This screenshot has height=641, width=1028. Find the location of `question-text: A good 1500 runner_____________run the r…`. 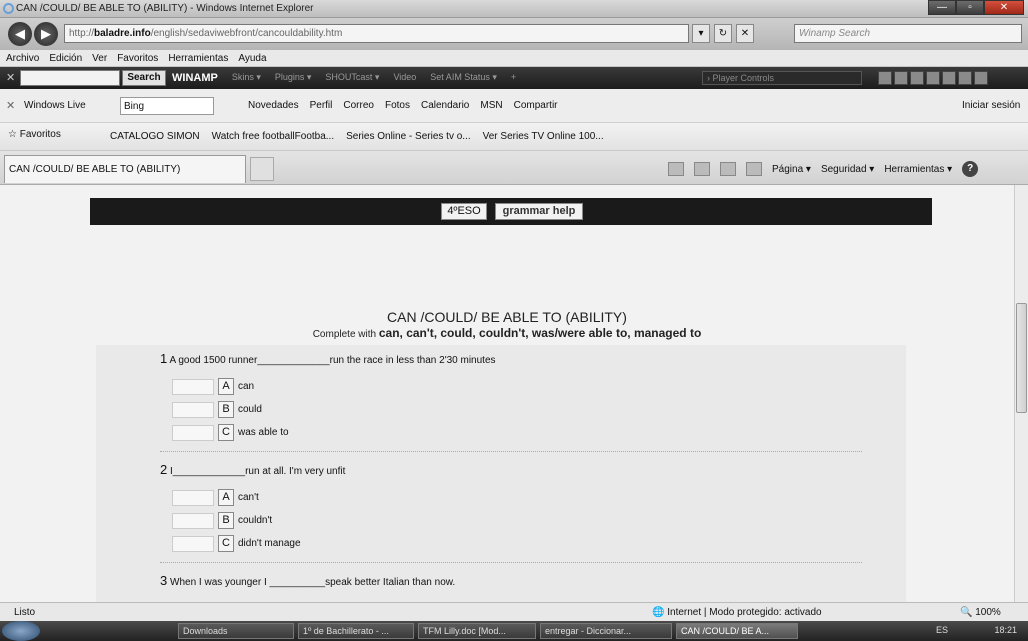

question-text: A good 1500 runner_____________run the r… is located at coordinates (332, 360).